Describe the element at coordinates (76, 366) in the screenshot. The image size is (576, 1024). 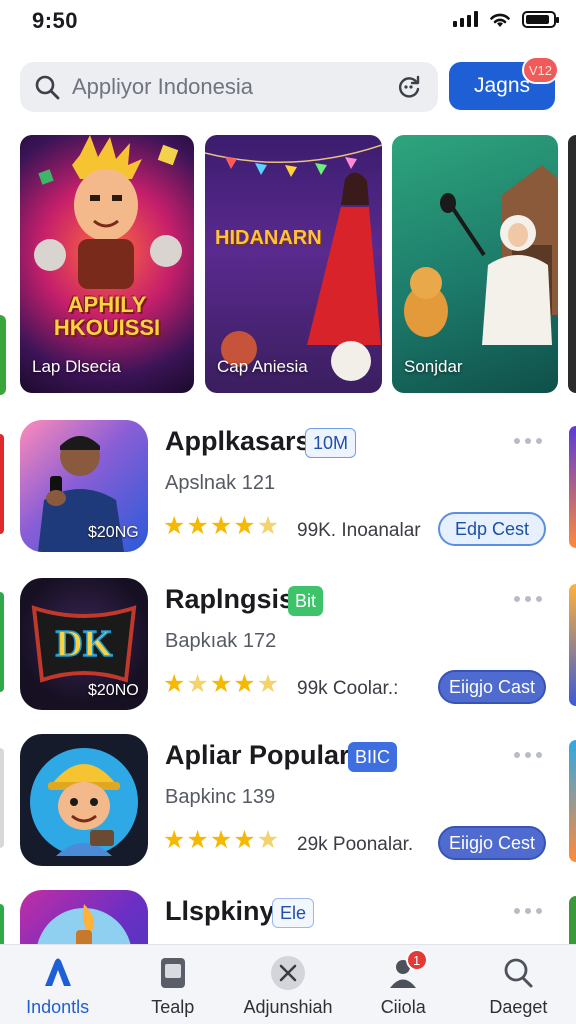
I see `banner-1-label: Lap Dlsecia` at that location.